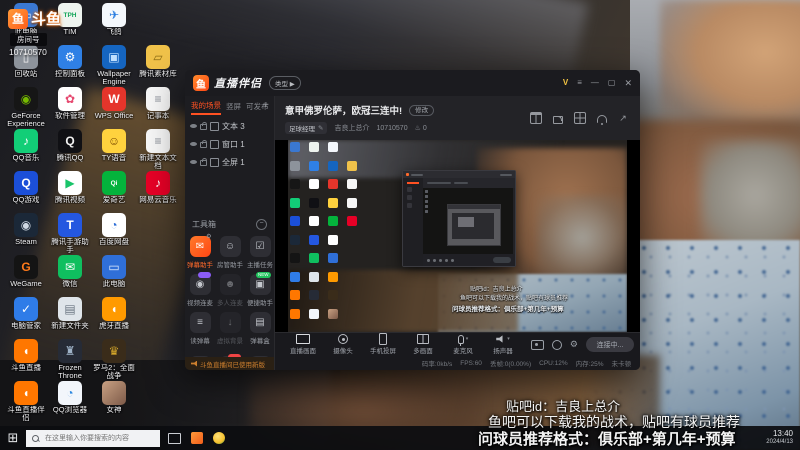  I want to click on toolbox-tool: ◉ 视频连麦, so click(200, 292).